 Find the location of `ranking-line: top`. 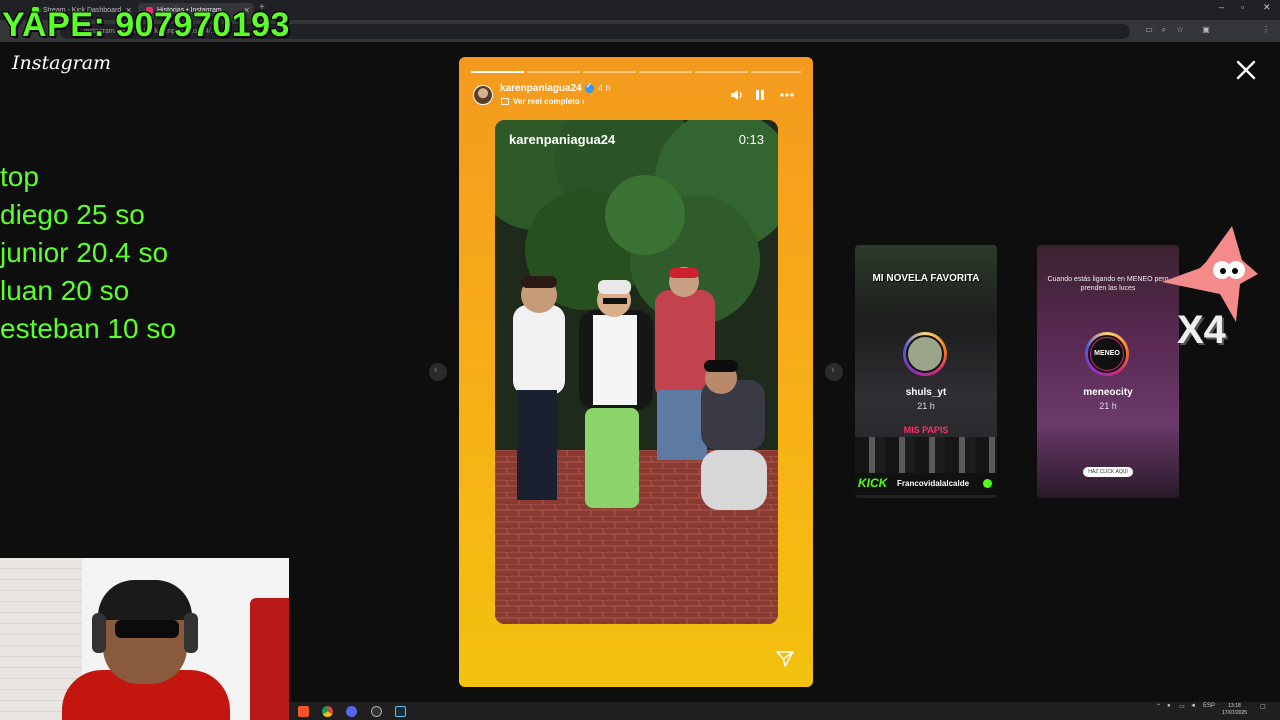

ranking-line: top is located at coordinates (19, 176).